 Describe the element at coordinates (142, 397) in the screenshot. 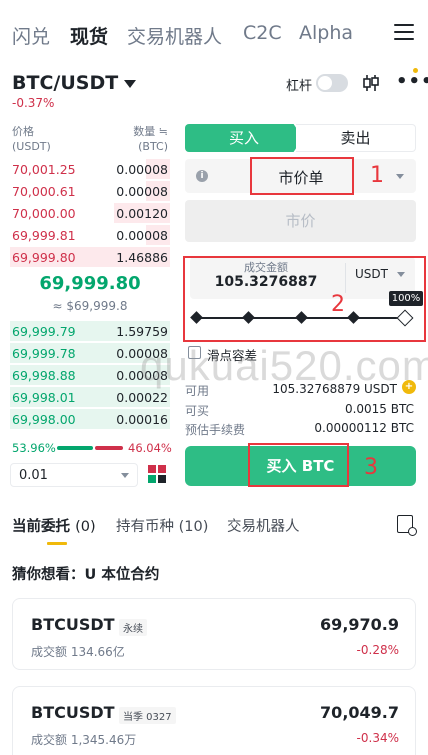

I see `bid-qty: 0.00022` at that location.